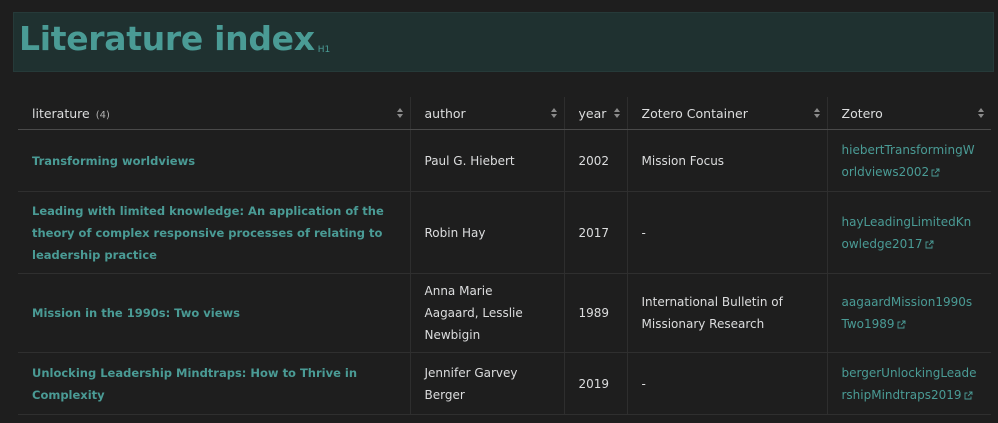 The width and height of the screenshot is (998, 423). I want to click on column-header-year: year, so click(596, 113).